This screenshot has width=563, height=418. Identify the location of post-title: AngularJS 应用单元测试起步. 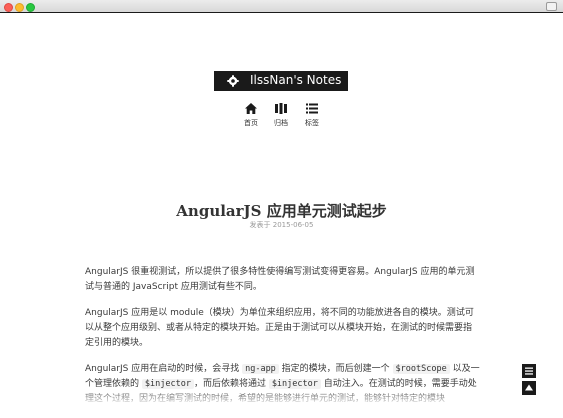
(281, 211).